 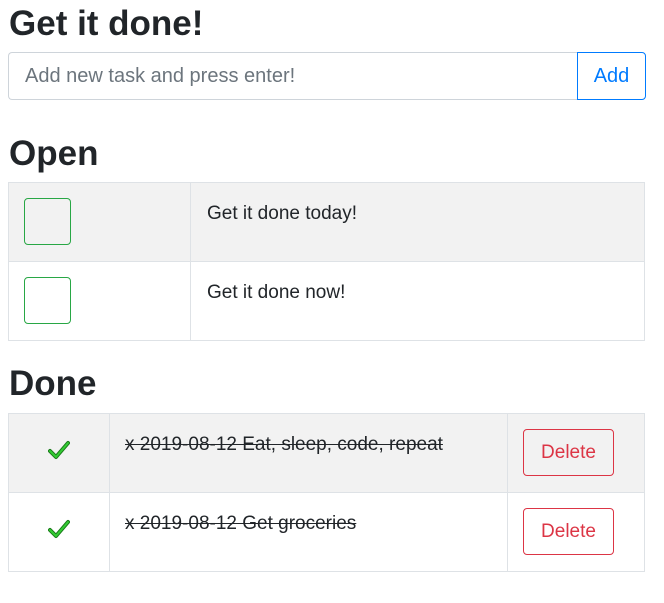 I want to click on add-button: Add, so click(x=611, y=76).